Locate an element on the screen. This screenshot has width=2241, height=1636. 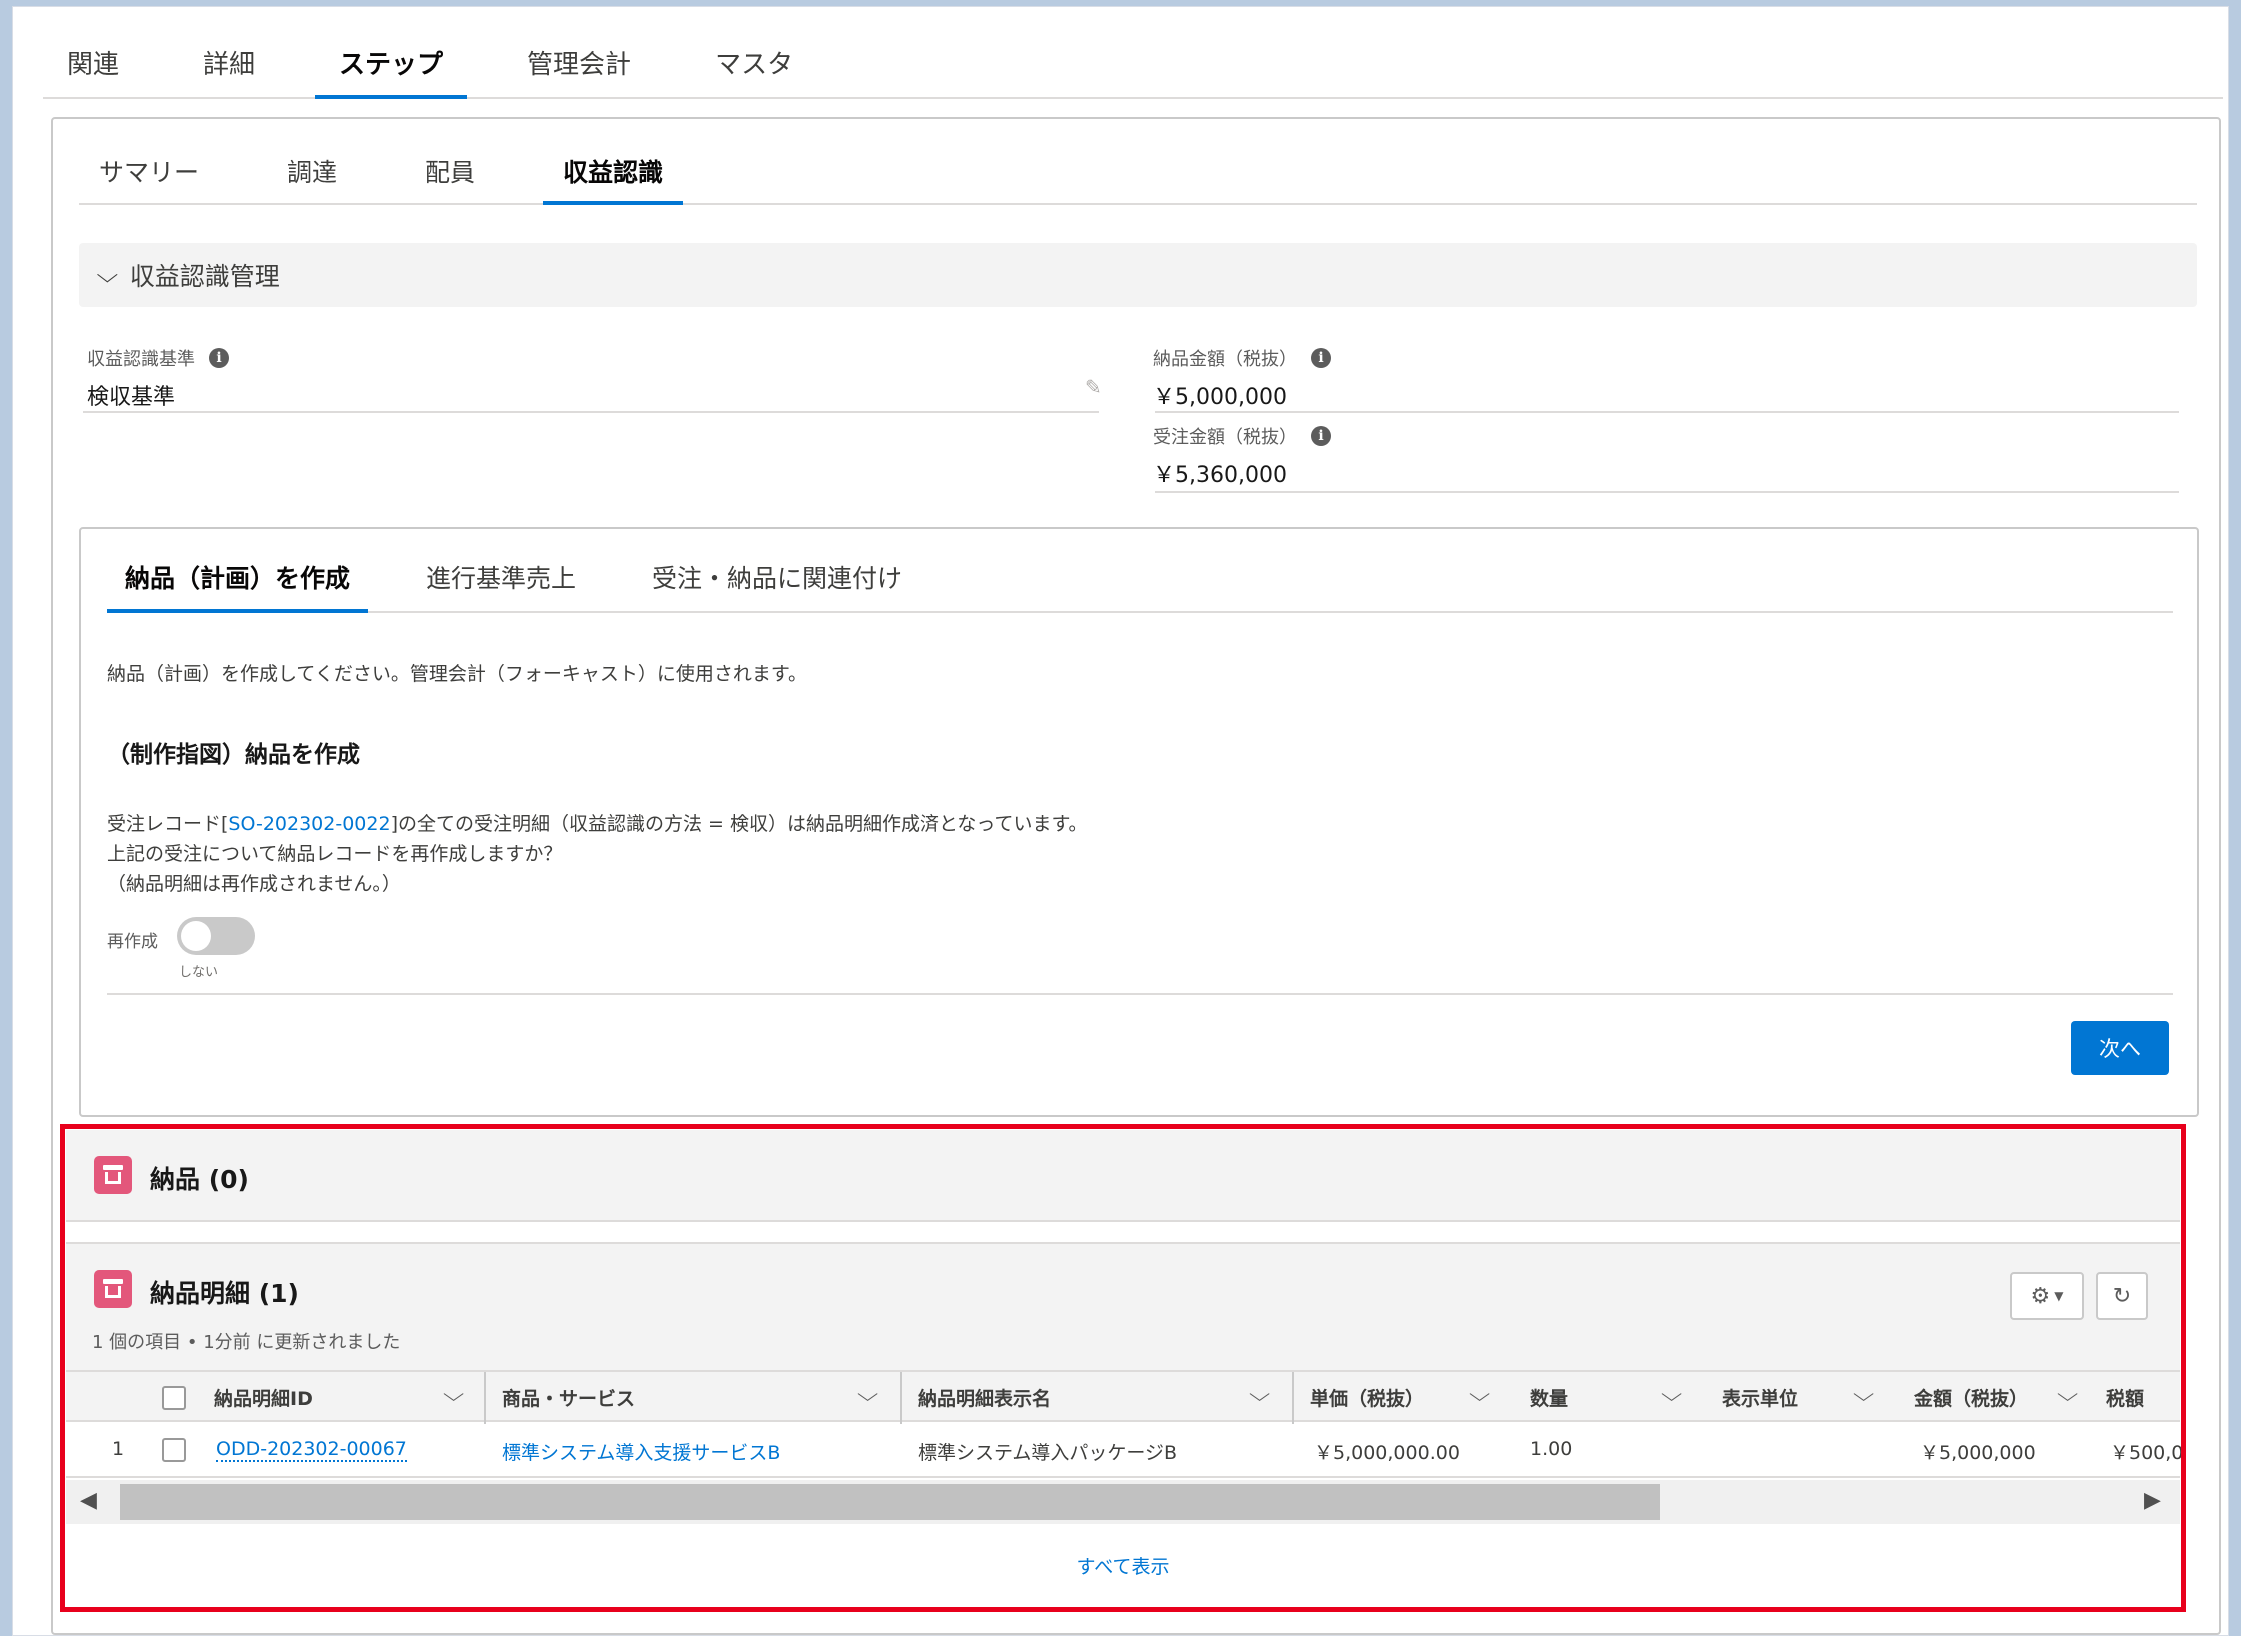
wizard-line3: （納品明細は再作成されません。） is located at coordinates (254, 884).